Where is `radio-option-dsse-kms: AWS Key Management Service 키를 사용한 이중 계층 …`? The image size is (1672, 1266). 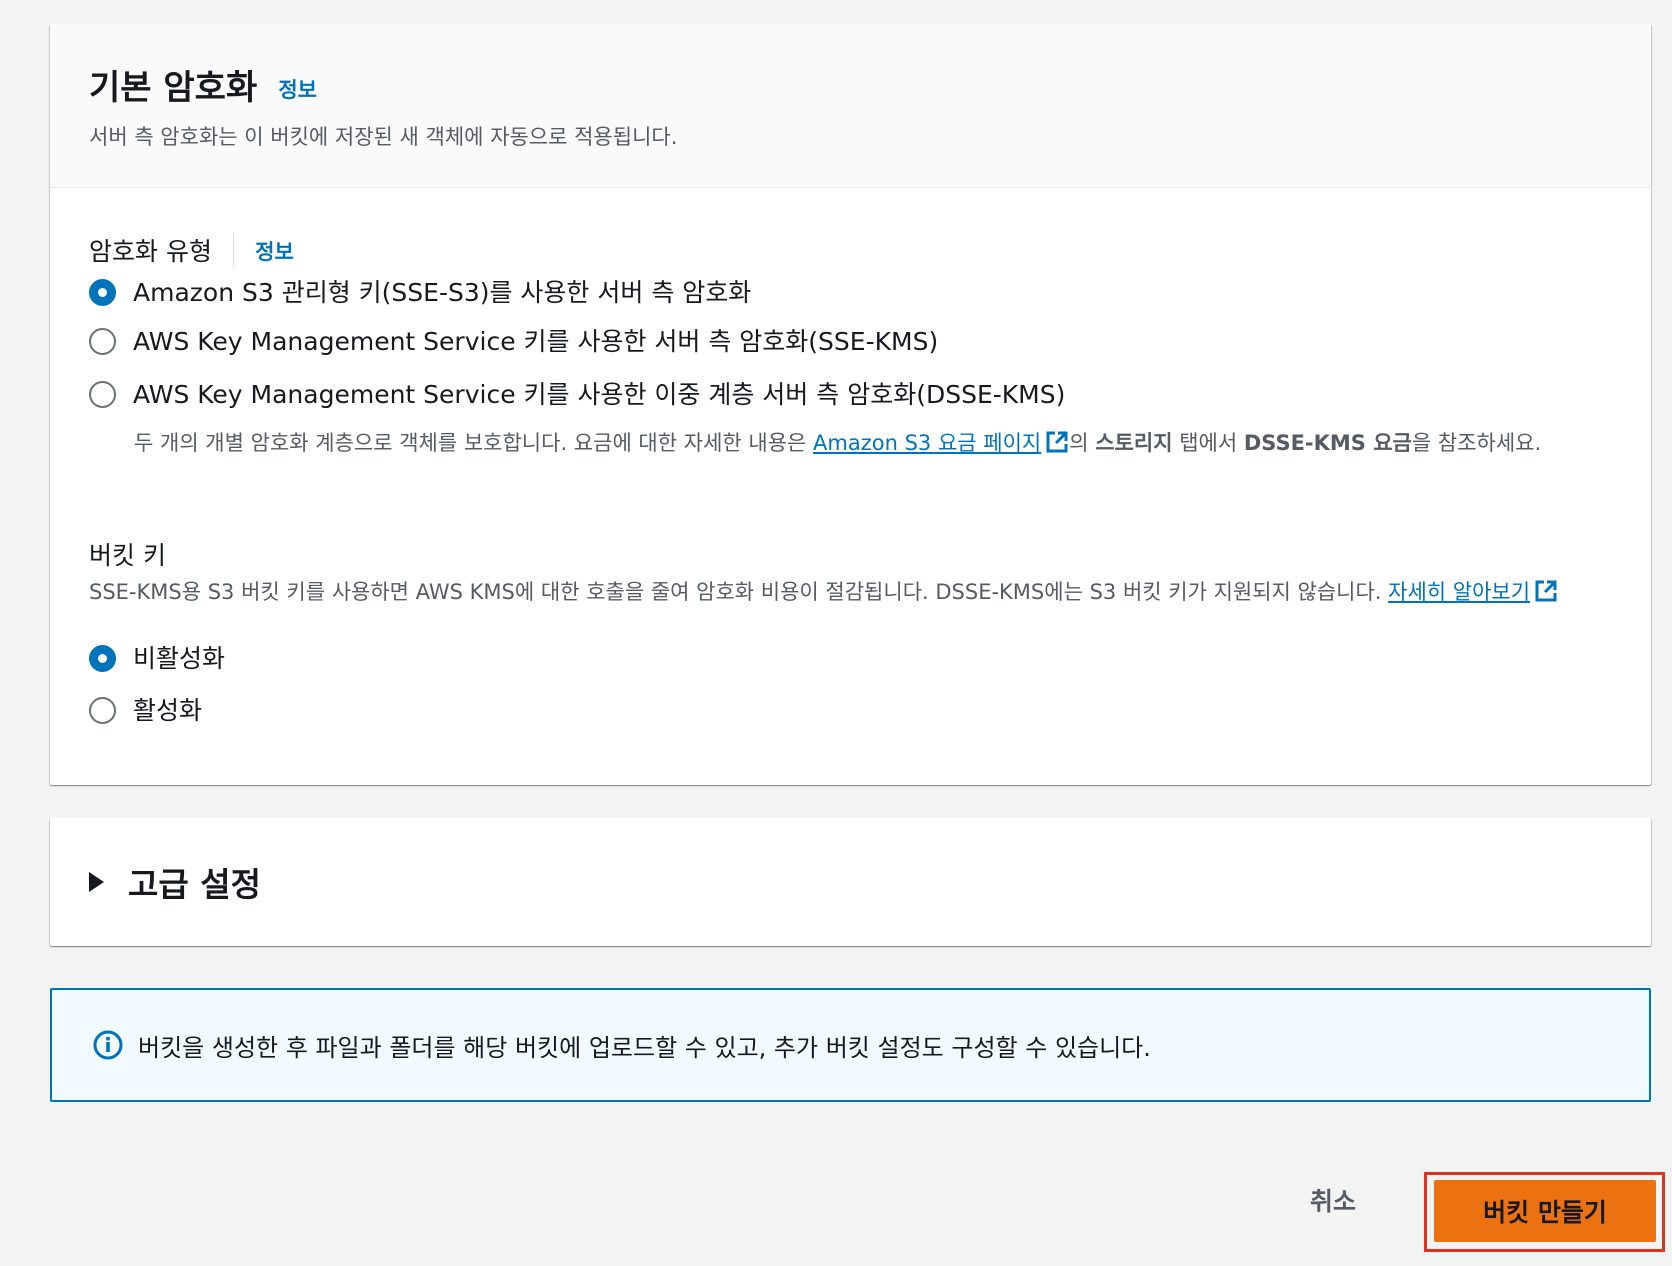
radio-option-dsse-kms: AWS Key Management Service 키를 사용한 이중 계층 … is located at coordinates (577, 395).